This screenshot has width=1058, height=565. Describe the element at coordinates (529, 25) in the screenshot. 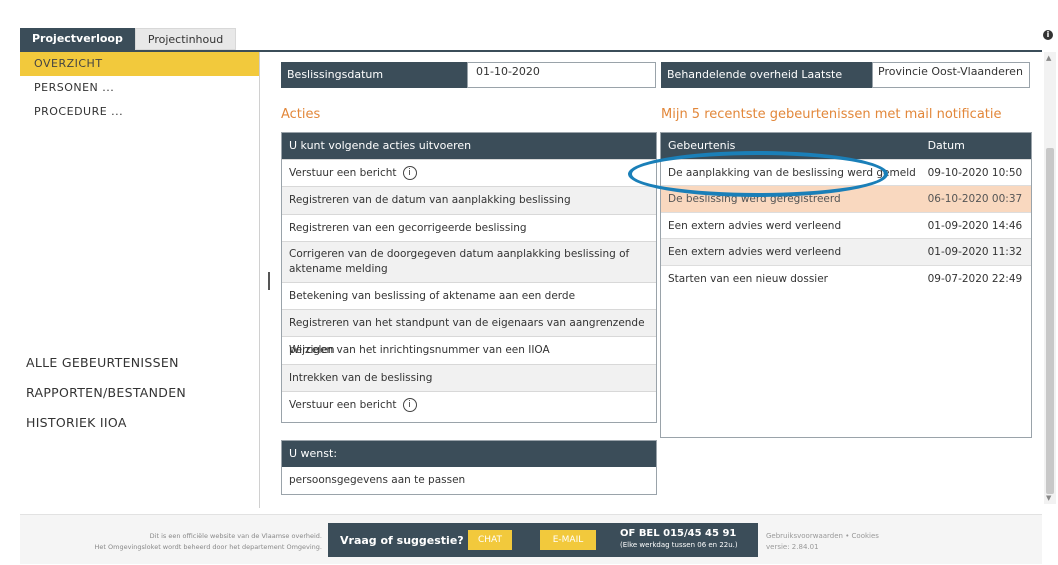

I see `top-bar: Projectverloop Projectinhoud i` at that location.